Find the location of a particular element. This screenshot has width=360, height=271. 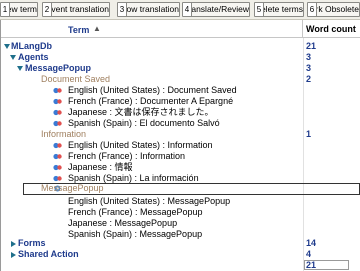

tree-row-translation: Japanese : 情報 is located at coordinates (180, 167).